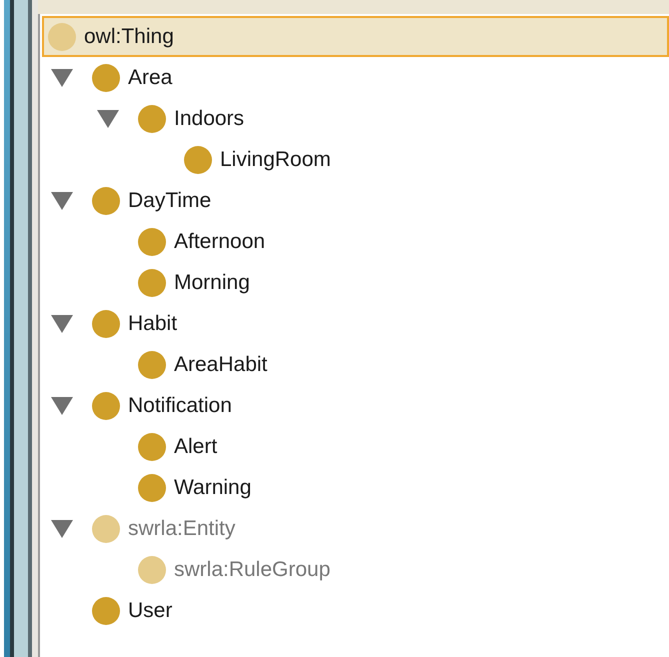  What do you see at coordinates (355, 200) in the screenshot?
I see `tree-item: DayTime` at bounding box center [355, 200].